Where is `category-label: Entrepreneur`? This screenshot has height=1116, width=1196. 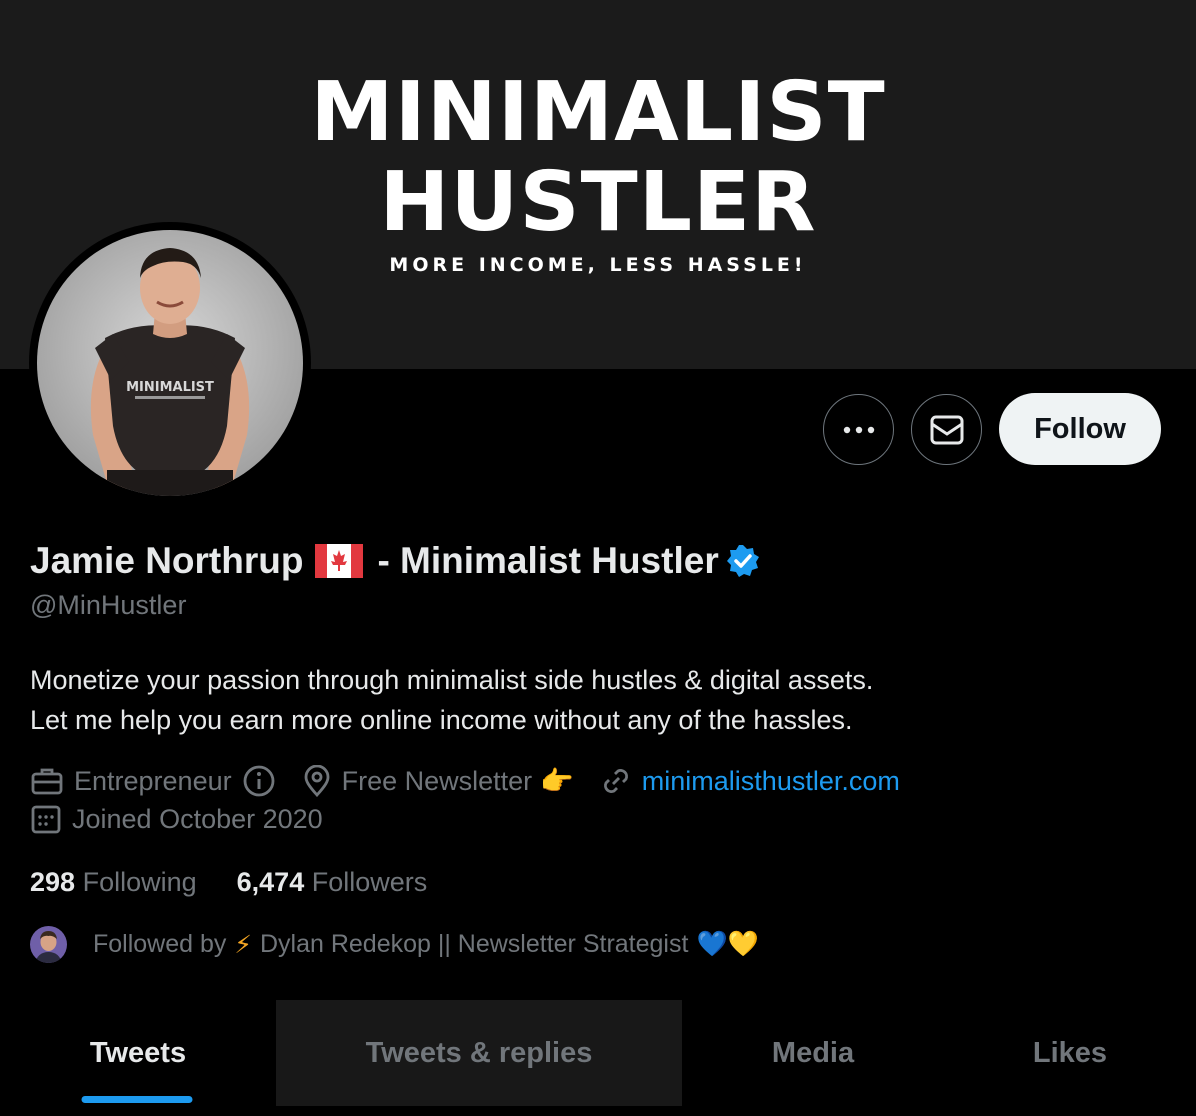
category-label: Entrepreneur is located at coordinates (153, 780).